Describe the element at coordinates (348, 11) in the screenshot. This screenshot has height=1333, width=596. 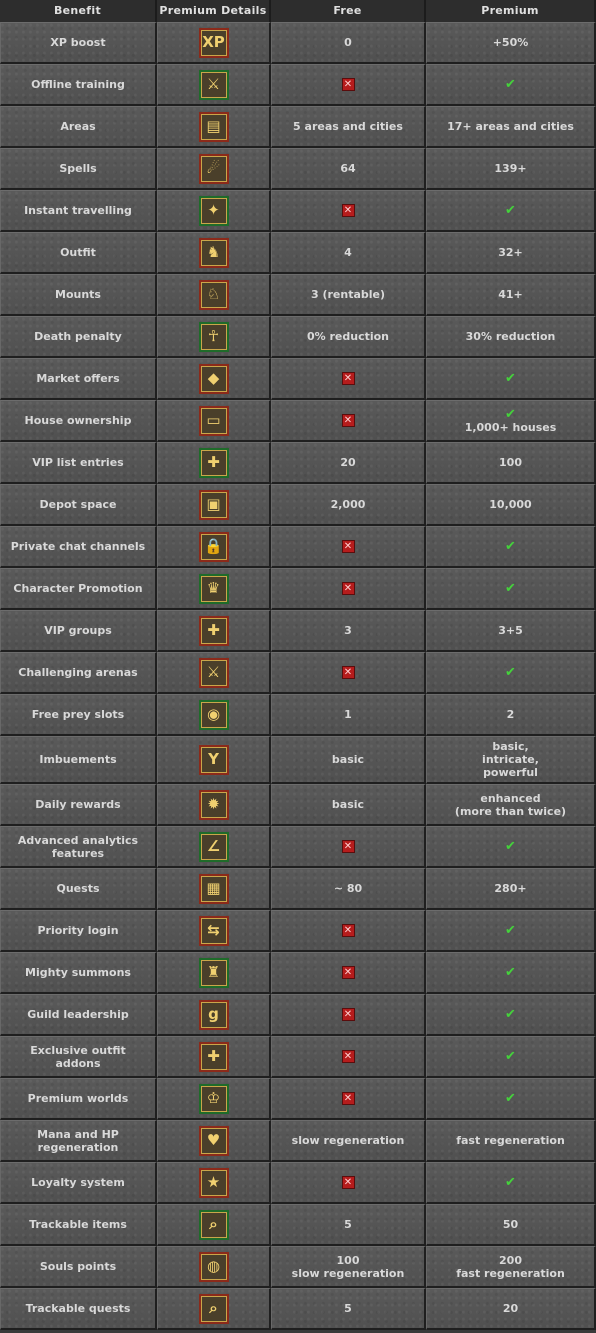
I see `header-free: Free` at that location.